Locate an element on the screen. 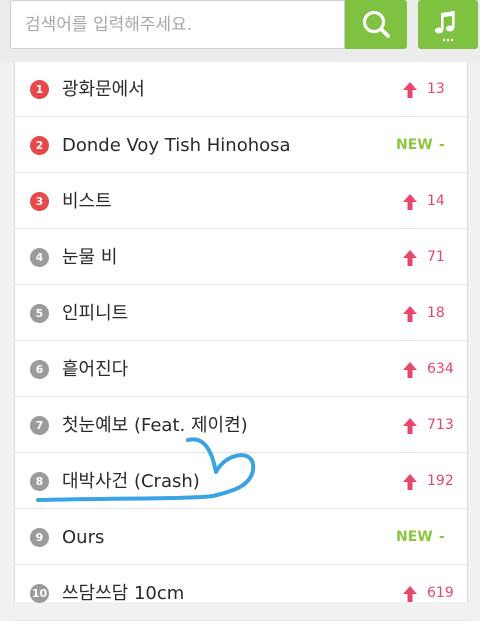 The height and width of the screenshot is (621, 480). rank-badge: 9 is located at coordinates (39, 537).